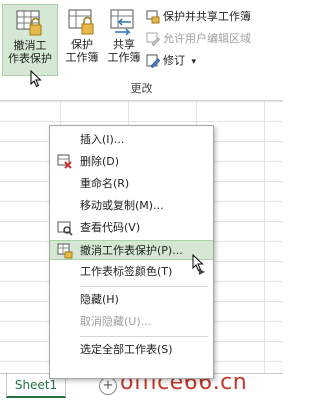  Describe the element at coordinates (65, 228) in the screenshot. I see `view-code-icon` at that location.